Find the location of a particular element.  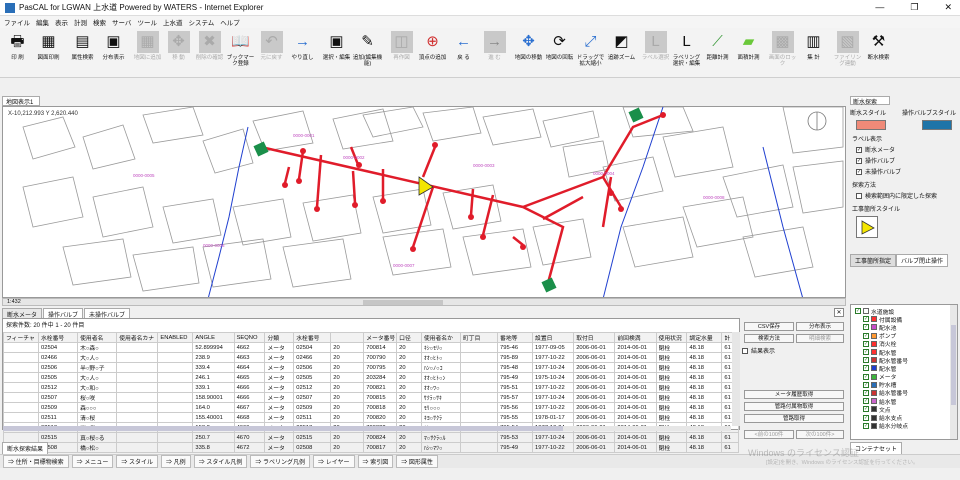

map-tab: 地図表示1 is located at coordinates (21, 101).